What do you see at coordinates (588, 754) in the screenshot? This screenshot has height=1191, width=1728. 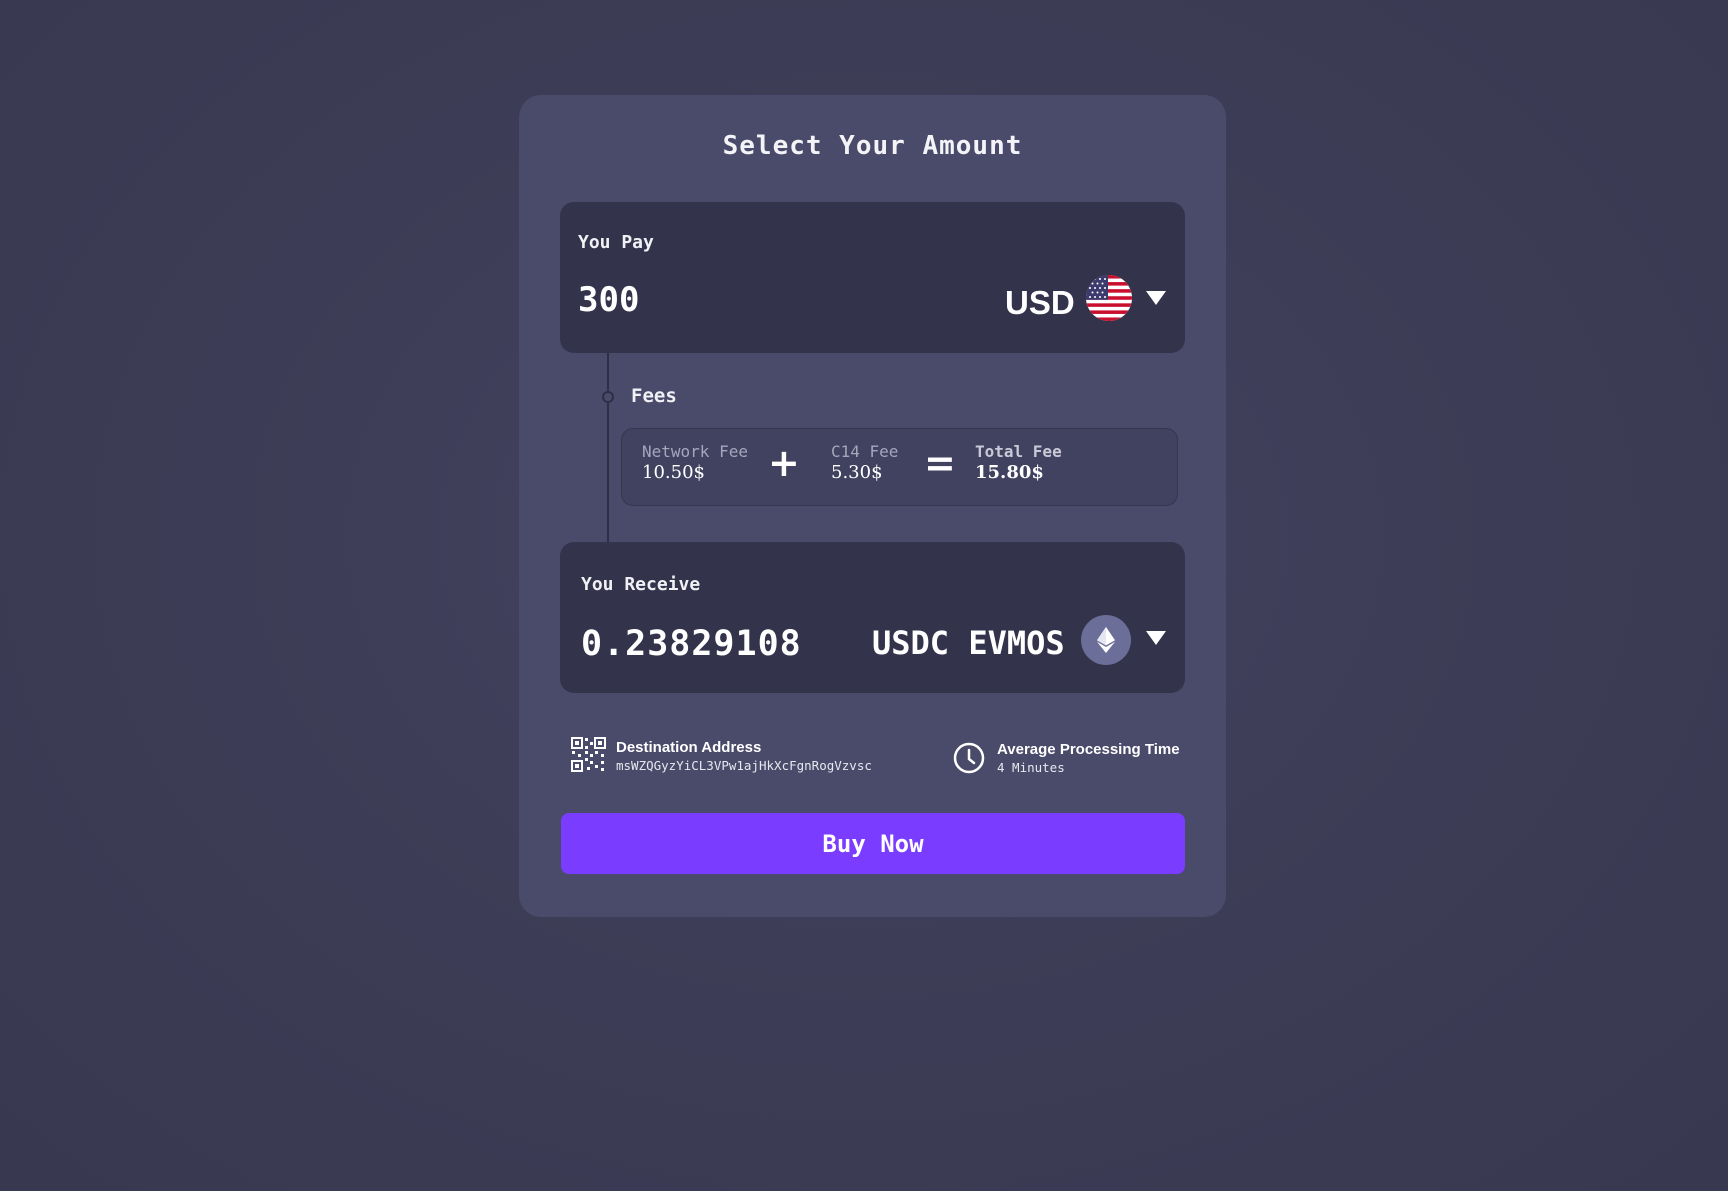 I see `qr-code-icon` at bounding box center [588, 754].